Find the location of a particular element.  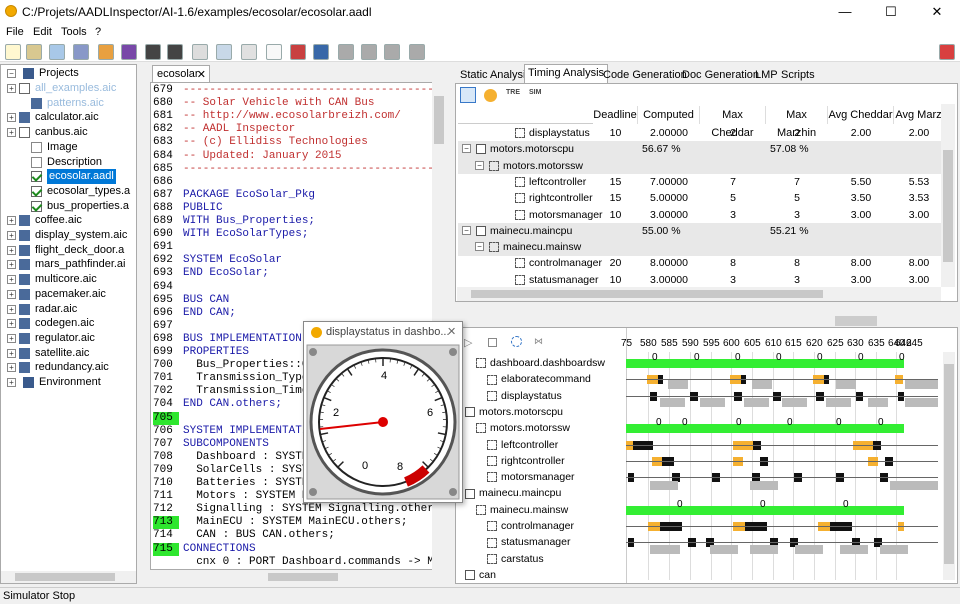

gantt-vscrollbar is located at coordinates (949, 466).